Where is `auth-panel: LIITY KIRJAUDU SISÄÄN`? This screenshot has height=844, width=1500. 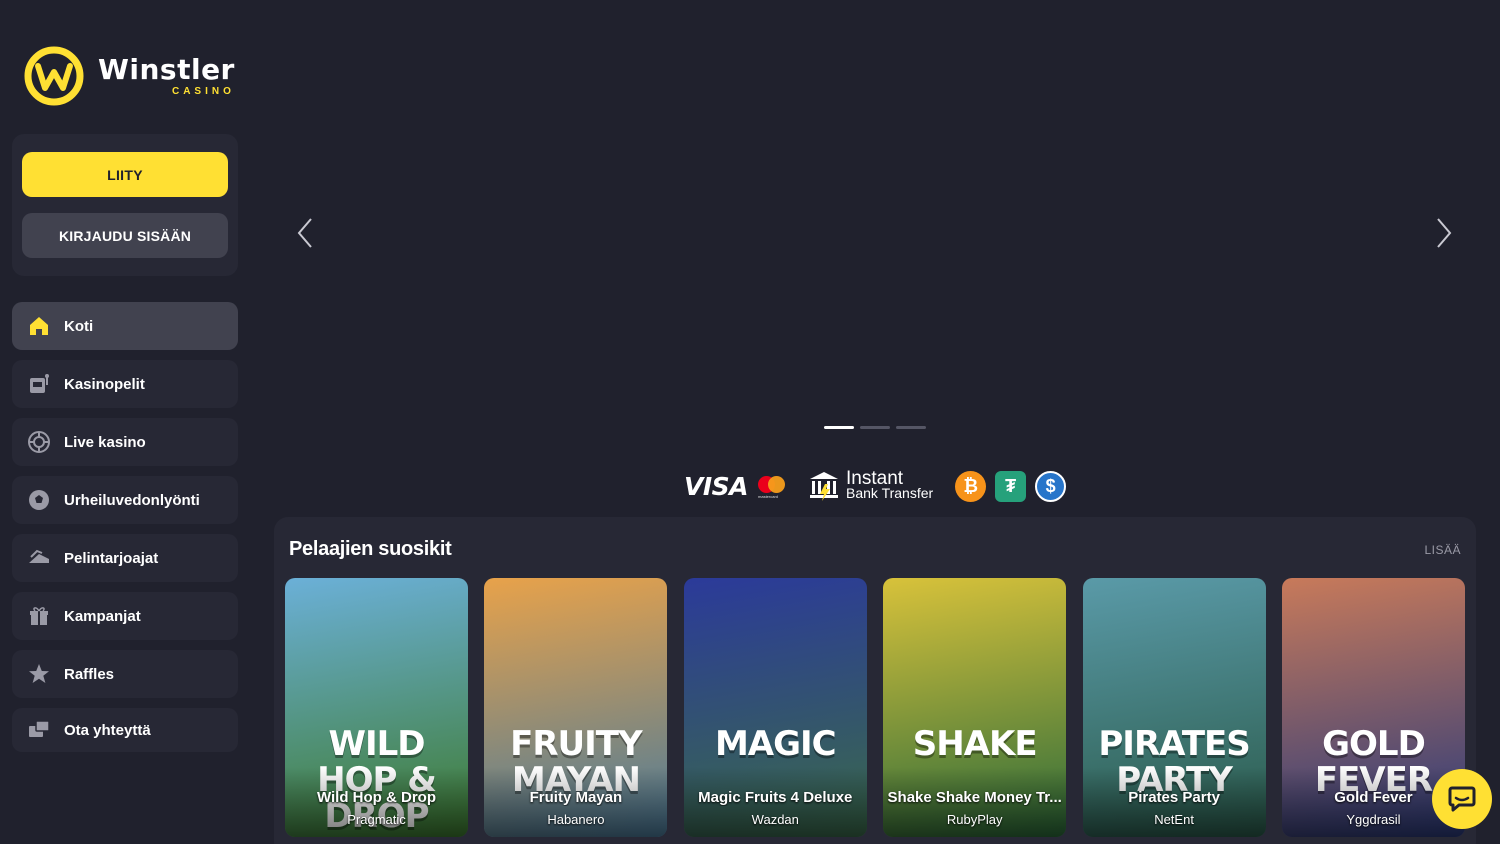
auth-panel: LIITY KIRJAUDU SISÄÄN is located at coordinates (125, 205).